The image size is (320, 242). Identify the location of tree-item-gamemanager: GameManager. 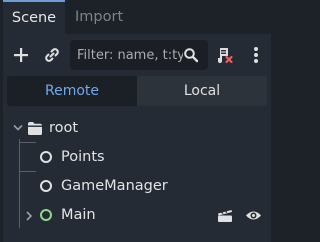
(137, 186).